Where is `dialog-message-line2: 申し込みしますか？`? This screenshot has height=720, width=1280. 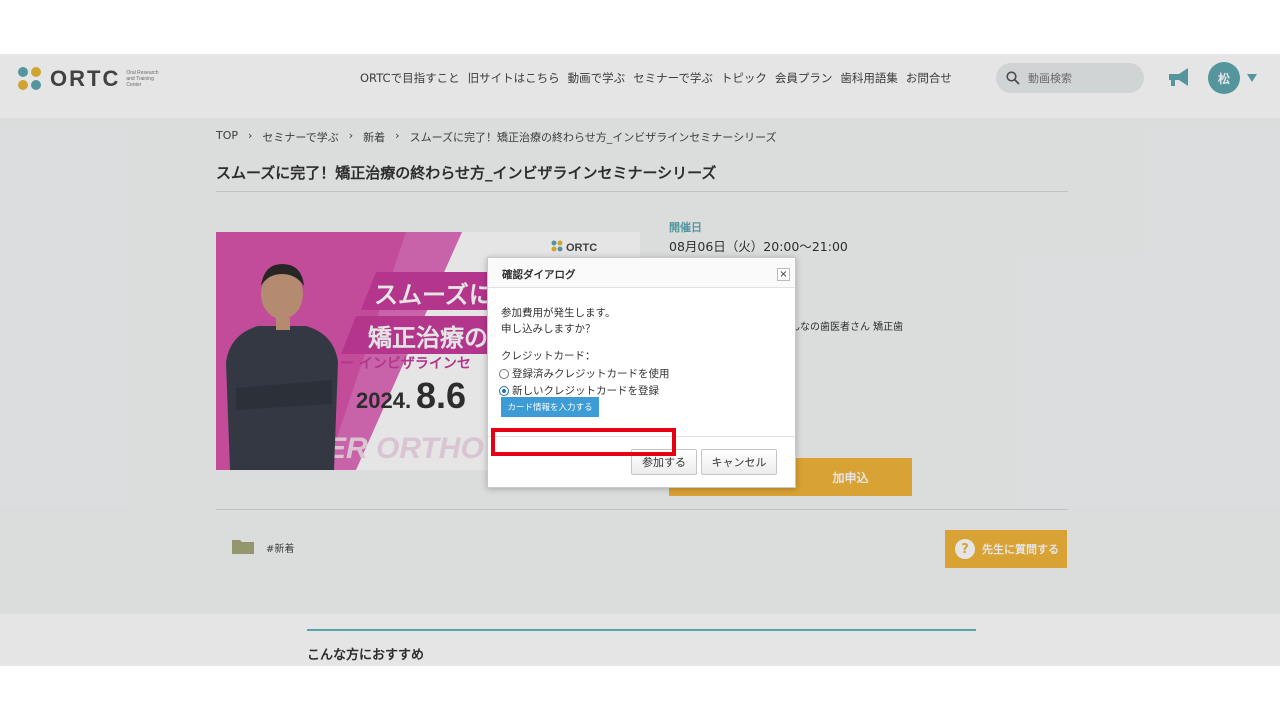
dialog-message-line2: 申し込みしますか？ is located at coordinates (548, 329).